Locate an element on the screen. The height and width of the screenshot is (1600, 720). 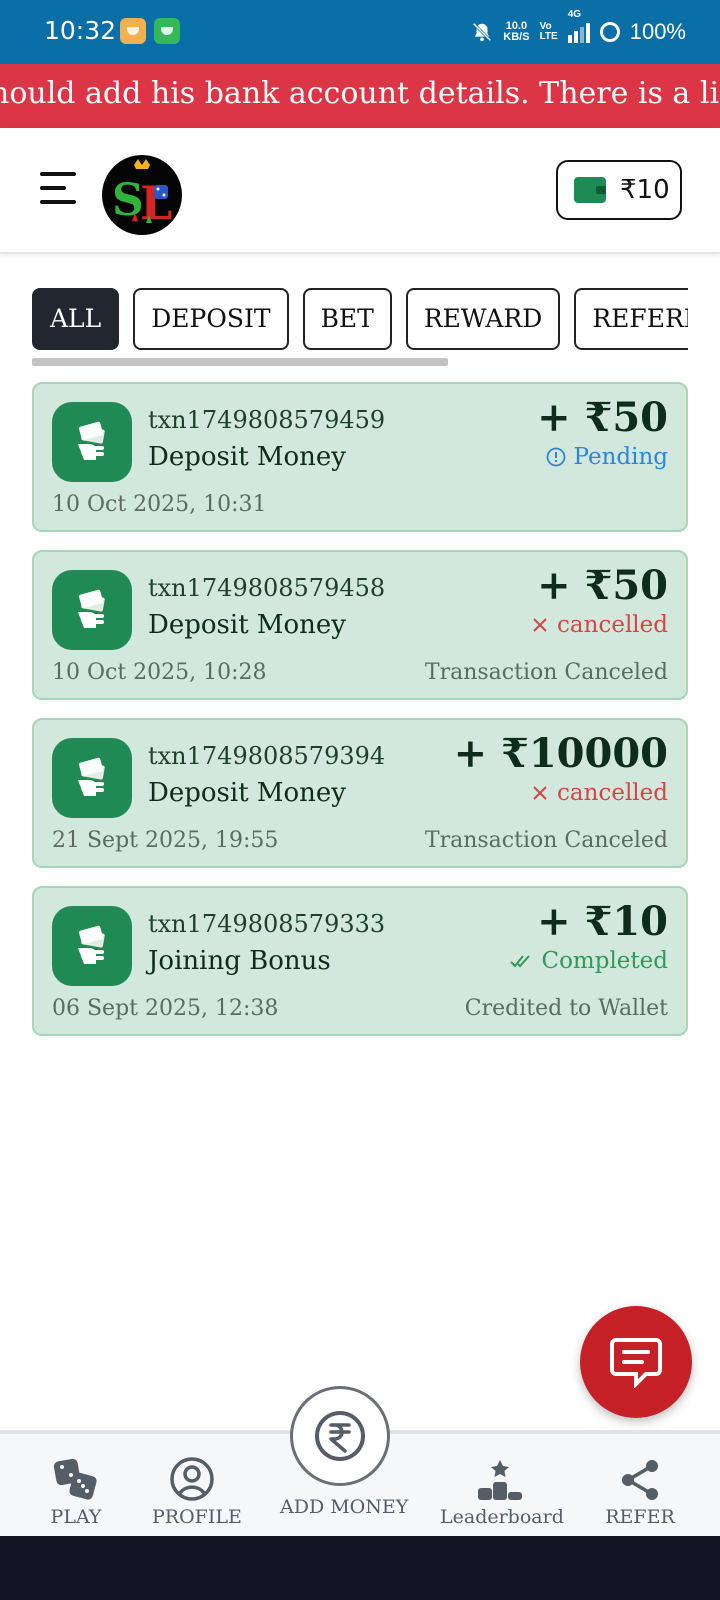
nav-add-money-label: ADD MONEY is located at coordinates (344, 1507).